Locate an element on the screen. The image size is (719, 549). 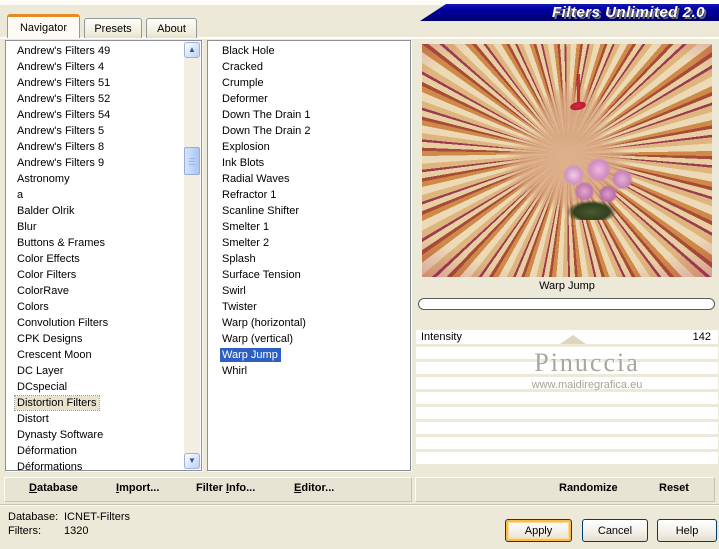
tab-about: About is located at coordinates (171, 28).